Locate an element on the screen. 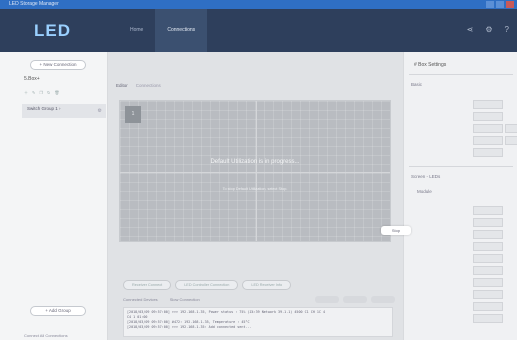  edit-icon: ✎ is located at coordinates (33, 93).